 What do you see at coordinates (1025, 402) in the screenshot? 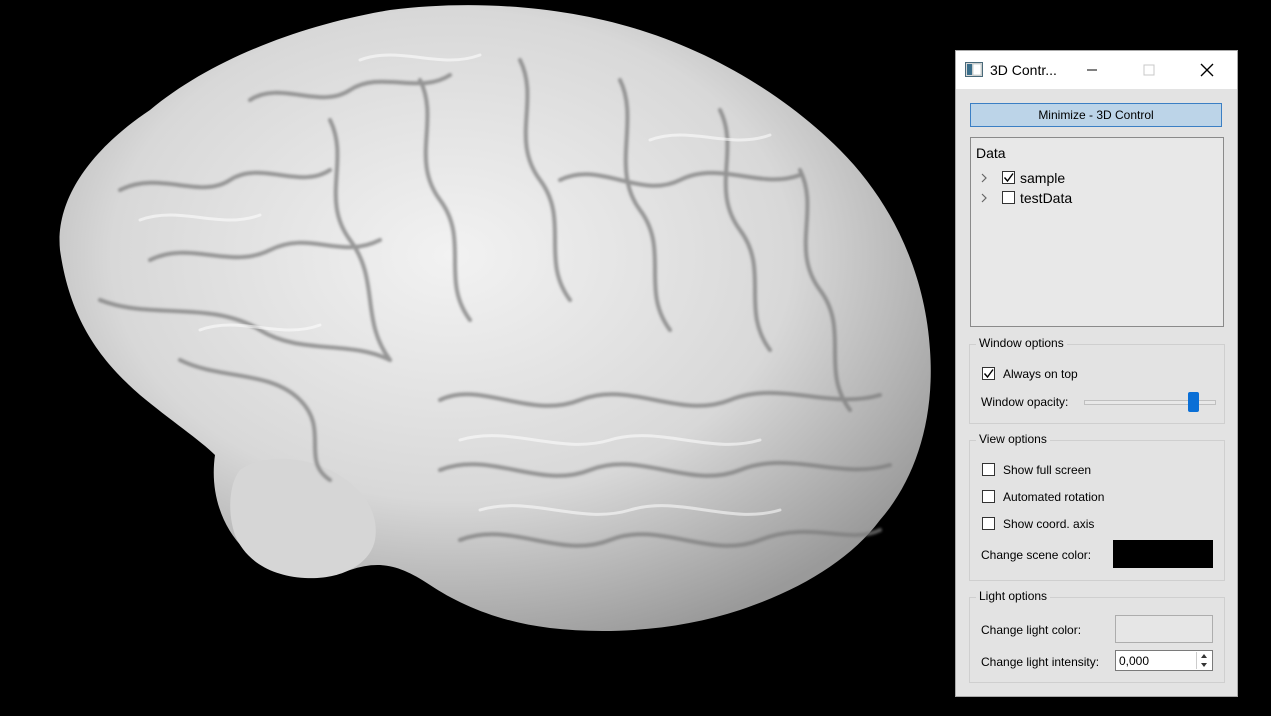
I see `window-opacity-label: Window opacity:` at bounding box center [1025, 402].